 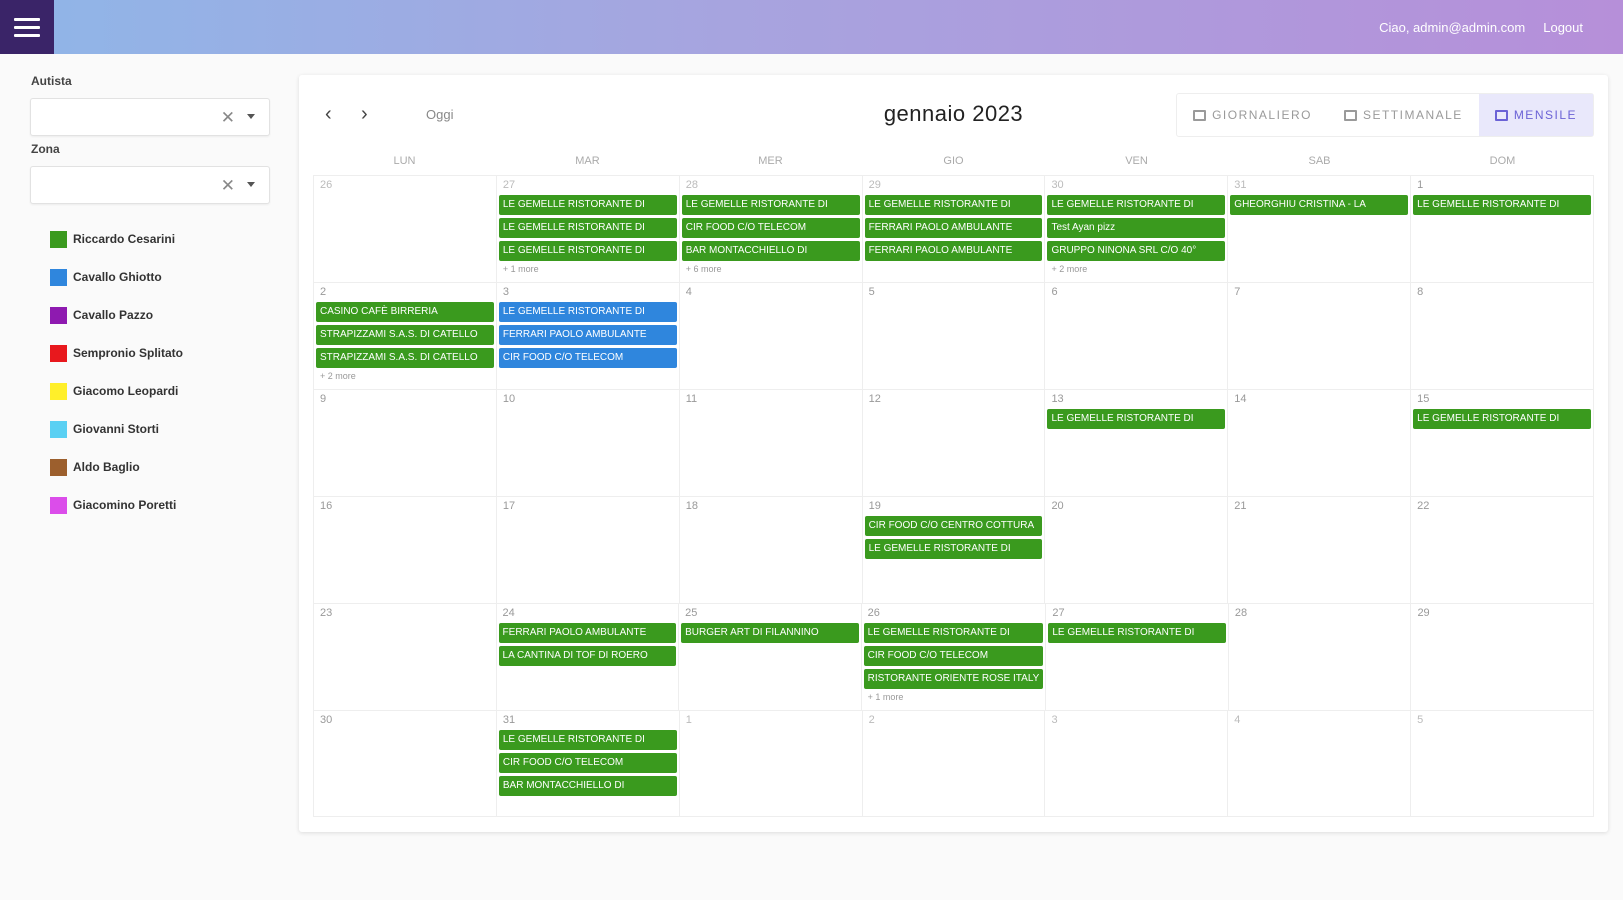 I want to click on day-cell: 15 LE GEMELLE RISTORANTE DI, so click(x=1503, y=443).